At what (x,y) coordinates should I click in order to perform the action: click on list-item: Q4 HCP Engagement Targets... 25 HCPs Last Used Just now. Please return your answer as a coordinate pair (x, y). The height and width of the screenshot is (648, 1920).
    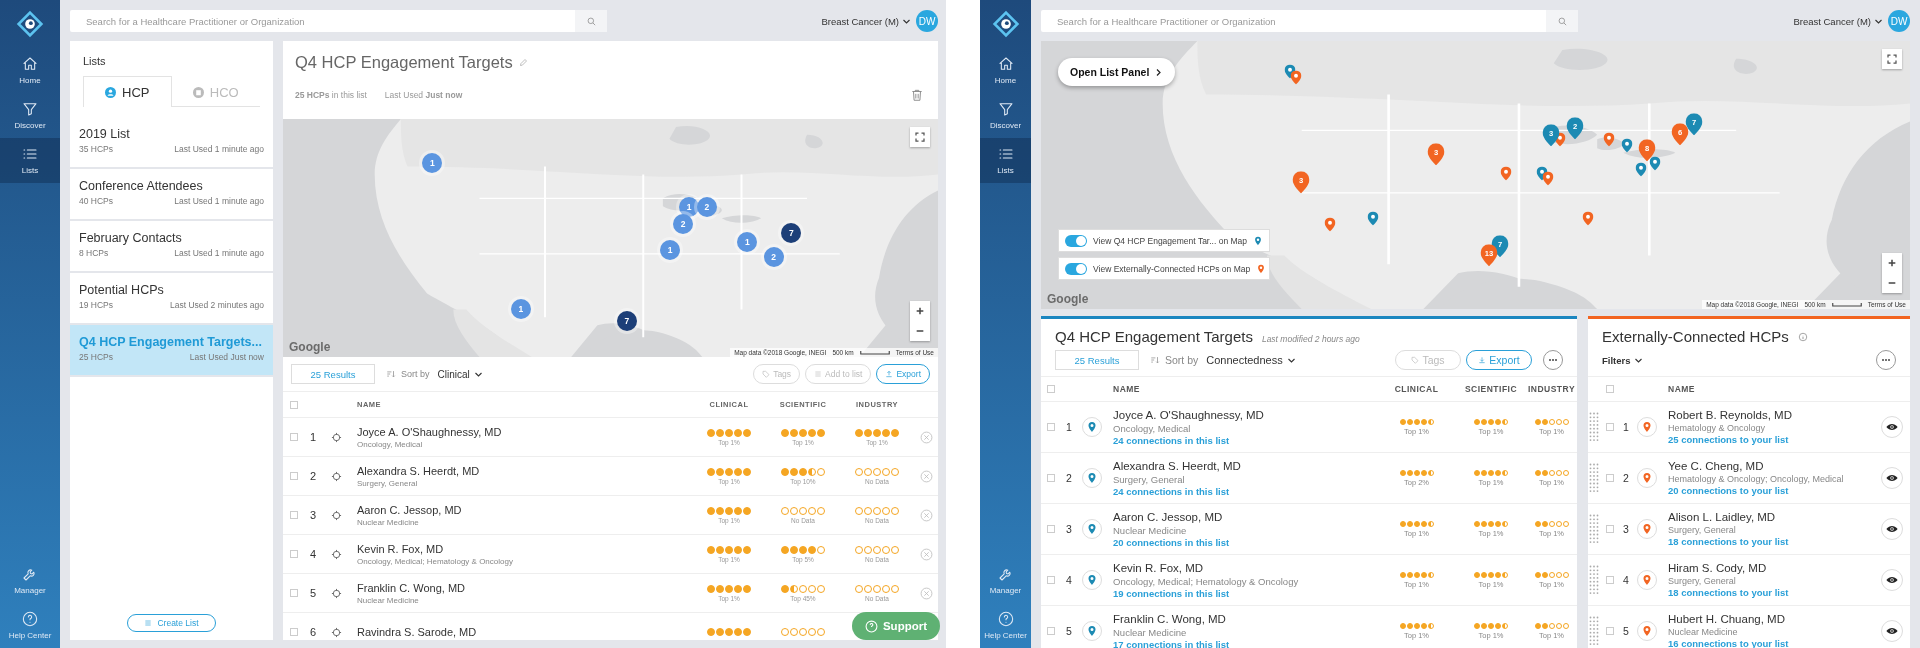
    Looking at the image, I should click on (171, 350).